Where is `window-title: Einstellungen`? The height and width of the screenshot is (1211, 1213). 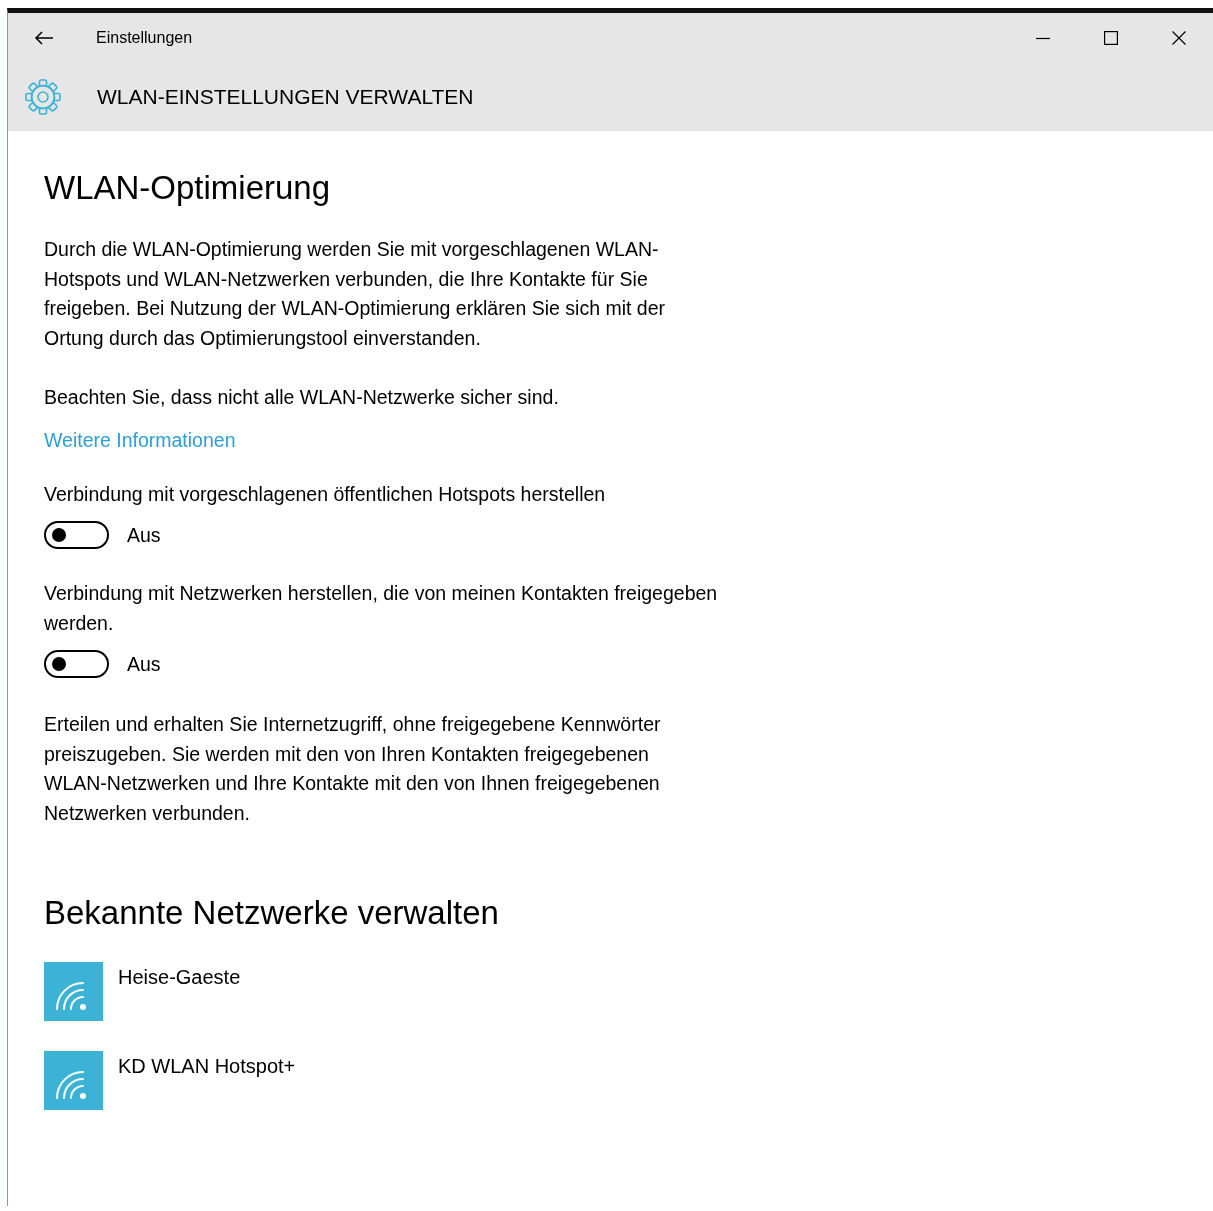
window-title: Einstellungen is located at coordinates (144, 38).